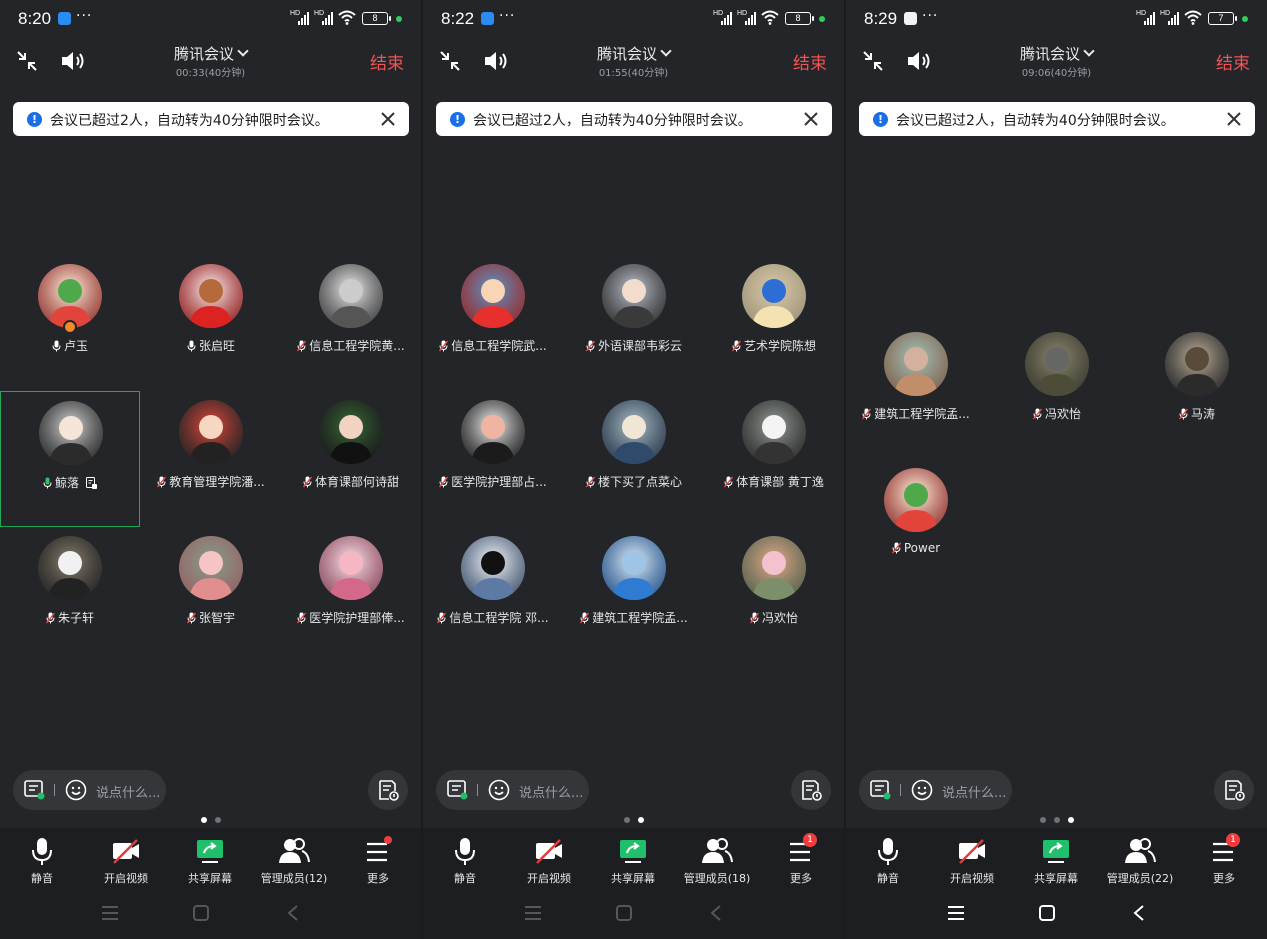 This screenshot has height=939, width=1267. Describe the element at coordinates (774, 323) in the screenshot. I see `participant-tile: 艺术学院陈想` at that location.